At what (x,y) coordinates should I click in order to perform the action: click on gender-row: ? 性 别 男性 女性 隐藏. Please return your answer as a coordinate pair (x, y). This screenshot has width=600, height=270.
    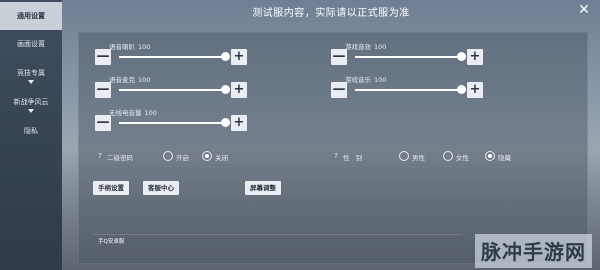
    Looking at the image, I should click on (456, 158).